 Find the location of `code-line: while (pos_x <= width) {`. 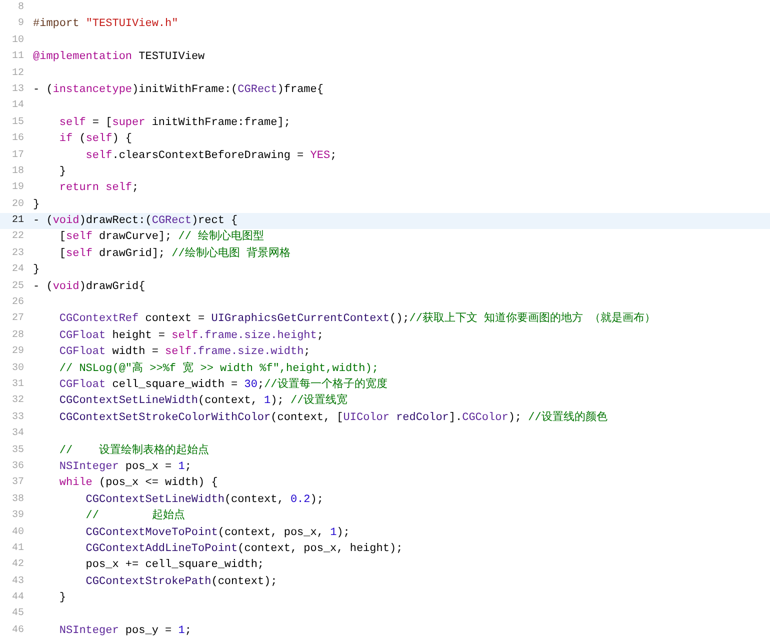

code-line: while (pos_x <= width) { is located at coordinates (138, 484).